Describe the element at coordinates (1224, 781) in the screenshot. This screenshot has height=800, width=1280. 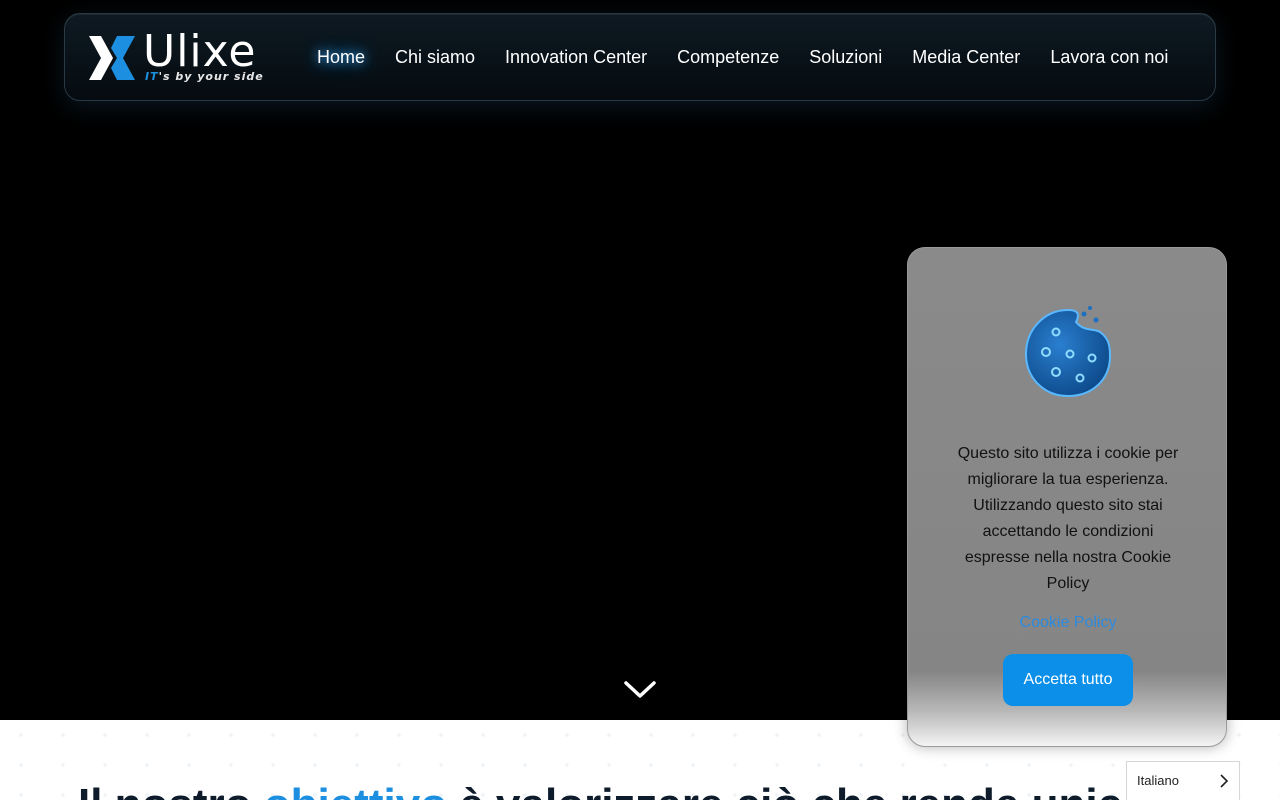
I see `chevron-right-icon` at that location.